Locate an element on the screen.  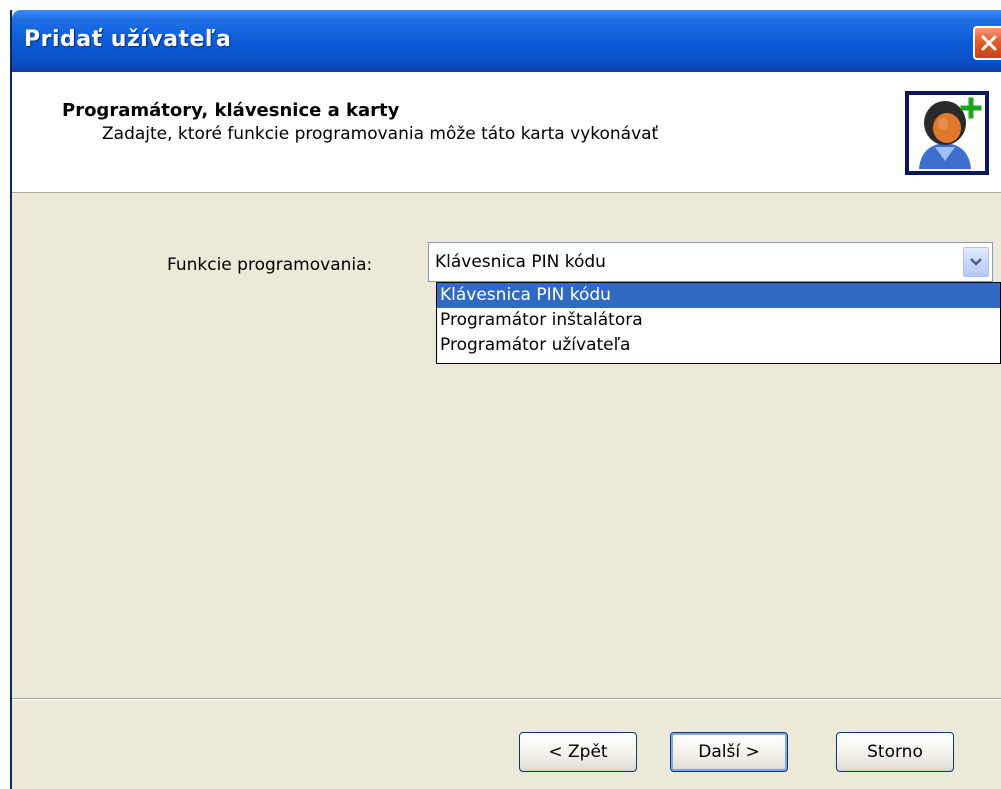
back-button: < Zpět is located at coordinates (578, 752).